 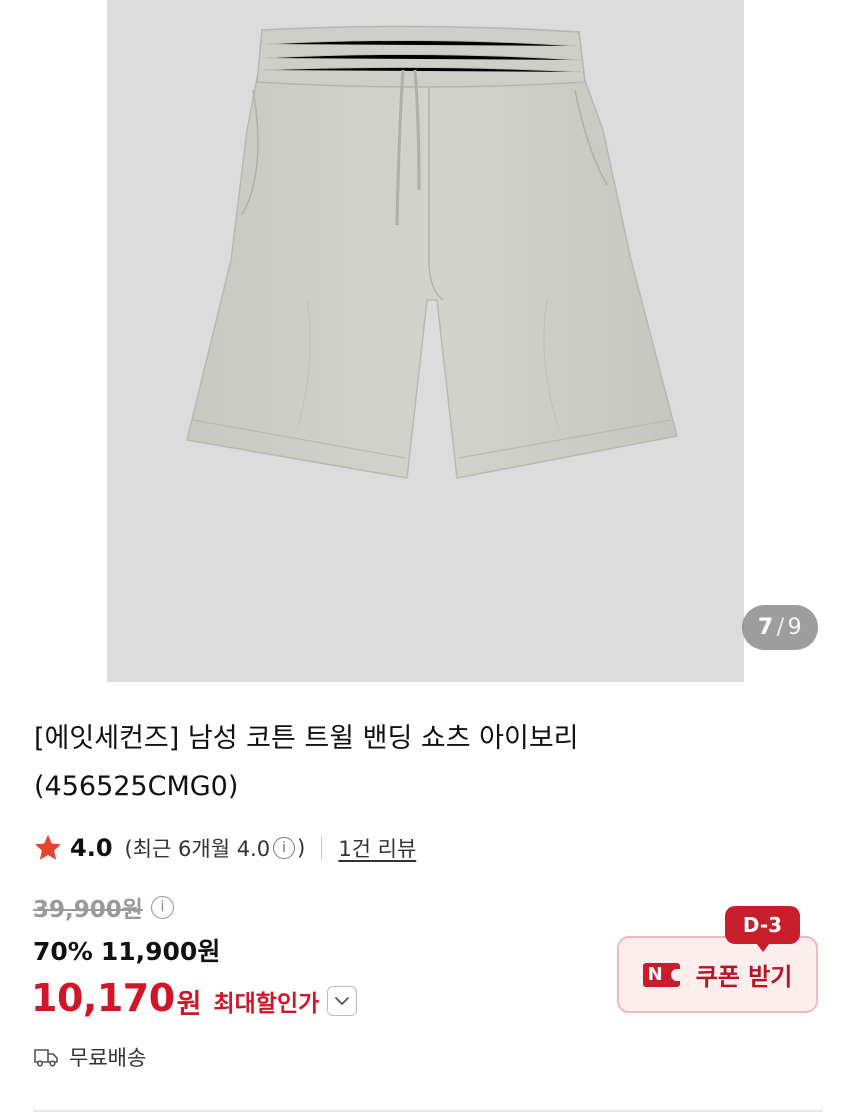 I want to click on review-count-link: 1건 리뷰, so click(x=377, y=848).